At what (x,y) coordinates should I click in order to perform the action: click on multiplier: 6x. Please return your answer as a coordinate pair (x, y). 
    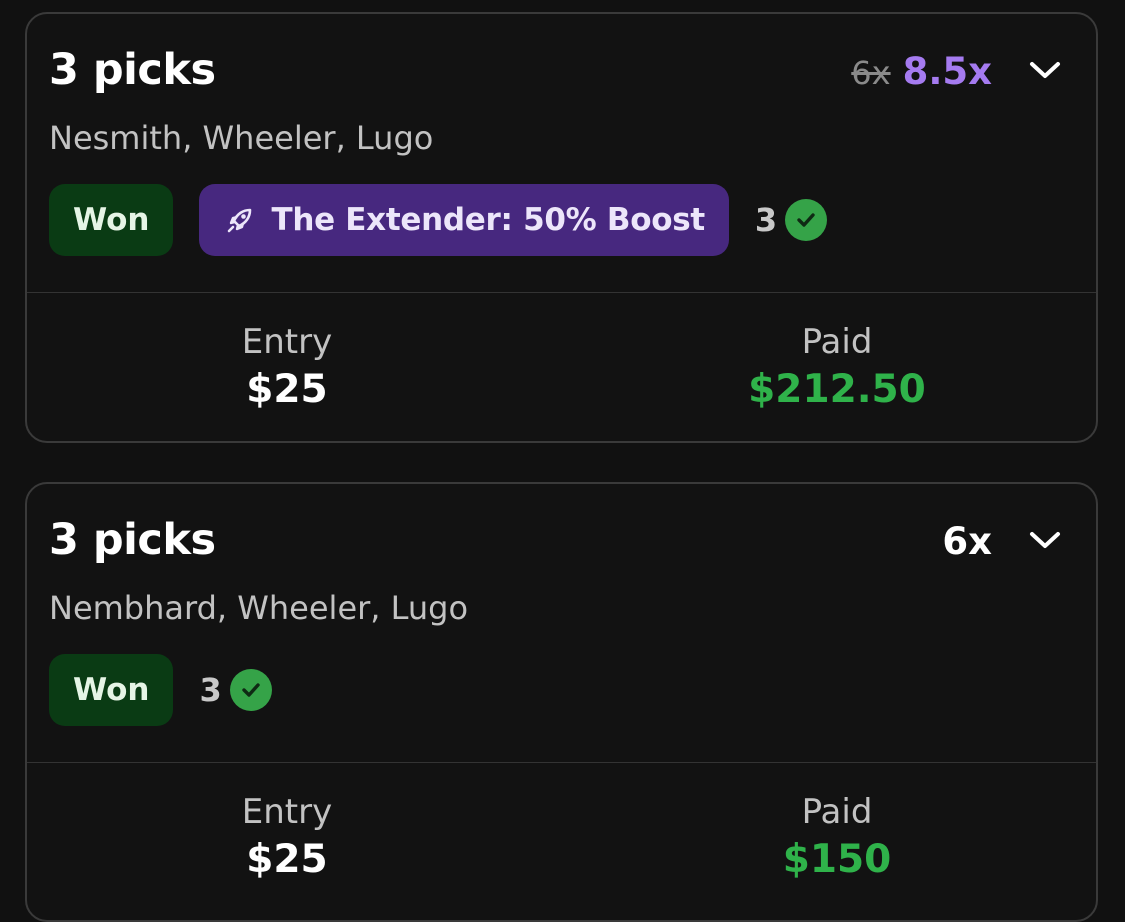
    Looking at the image, I should click on (967, 541).